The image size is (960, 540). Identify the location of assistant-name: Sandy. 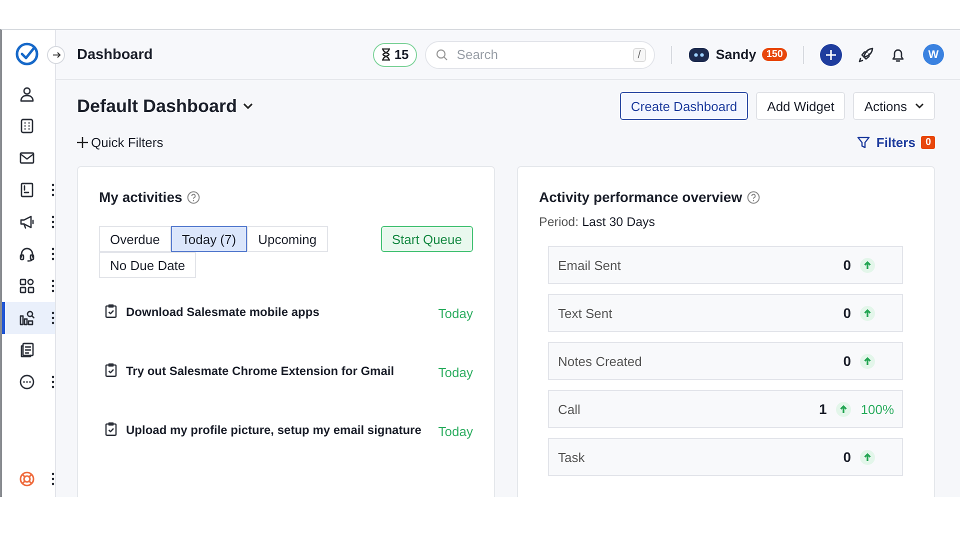
(736, 54).